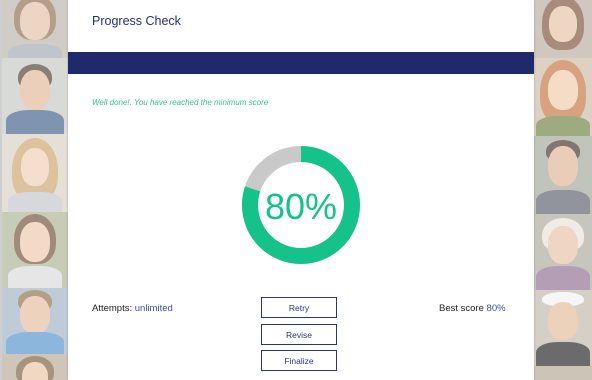  I want to click on score-percent: 80%, so click(301, 206).